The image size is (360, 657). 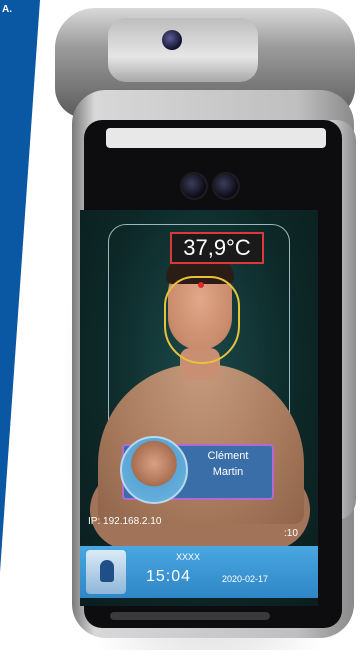 I want to click on camera-housing, so click(x=183, y=50).